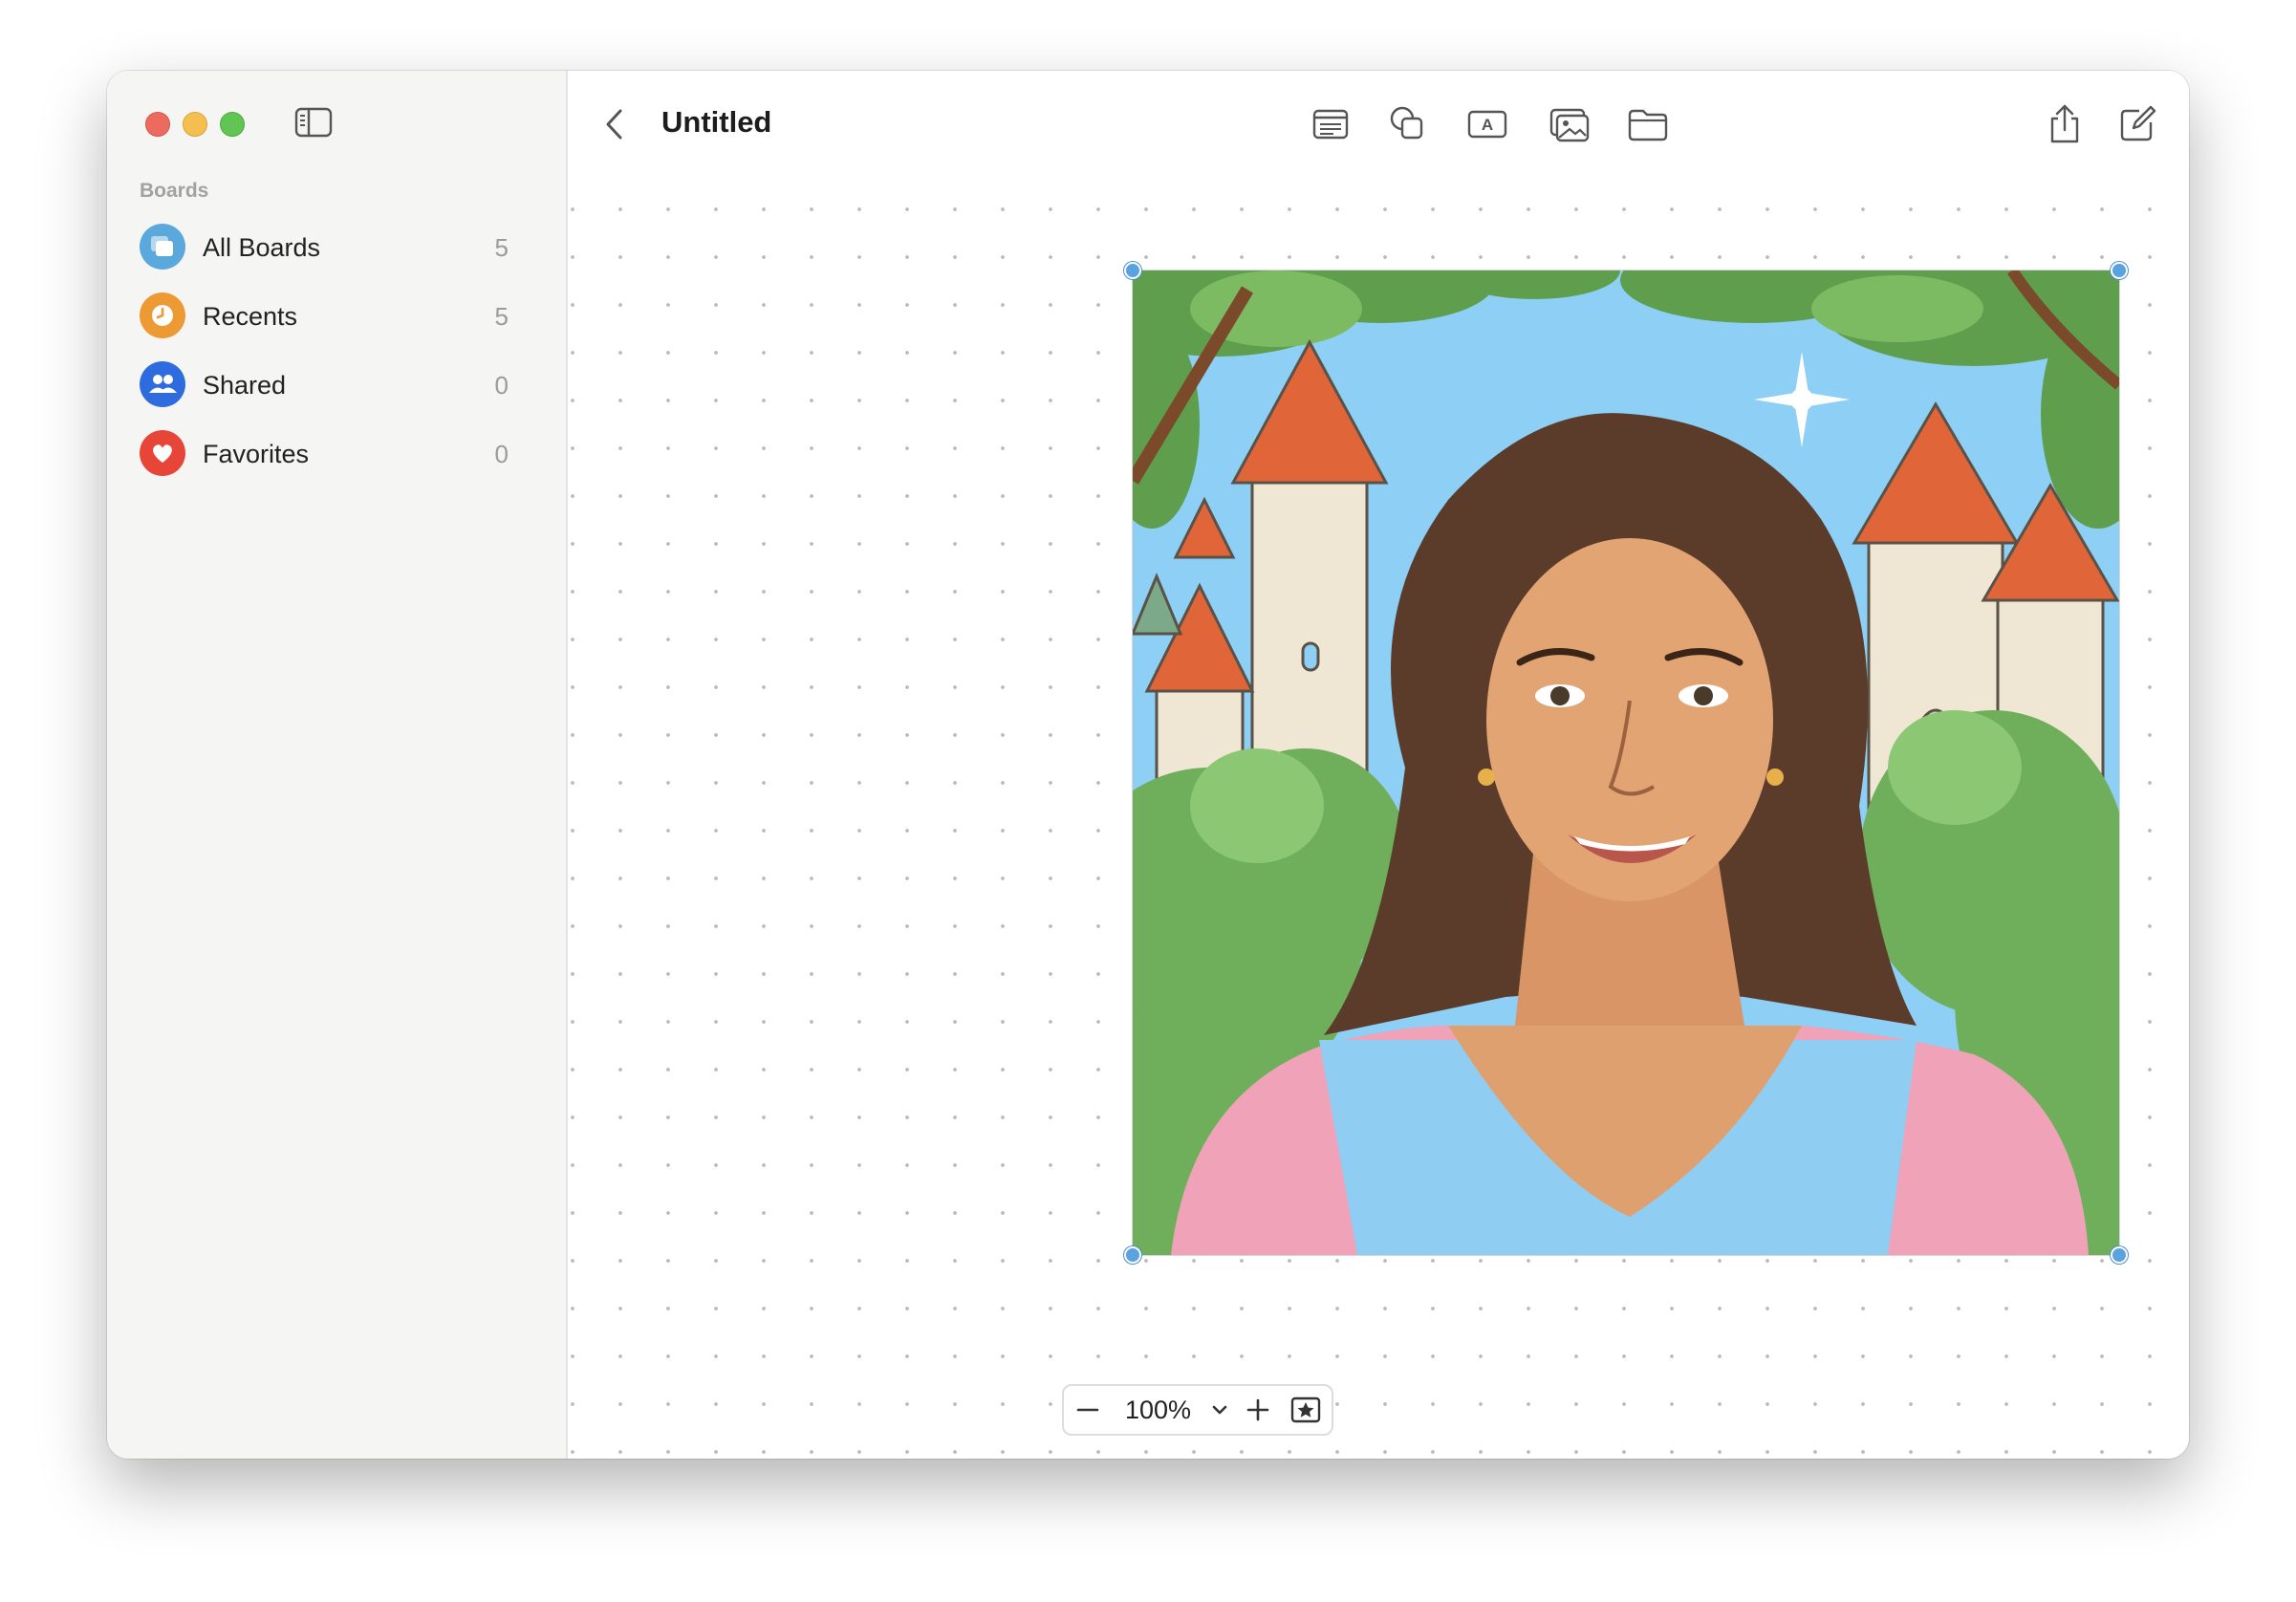 The height and width of the screenshot is (1602, 2296). I want to click on svg-text: A, so click(1487, 125).